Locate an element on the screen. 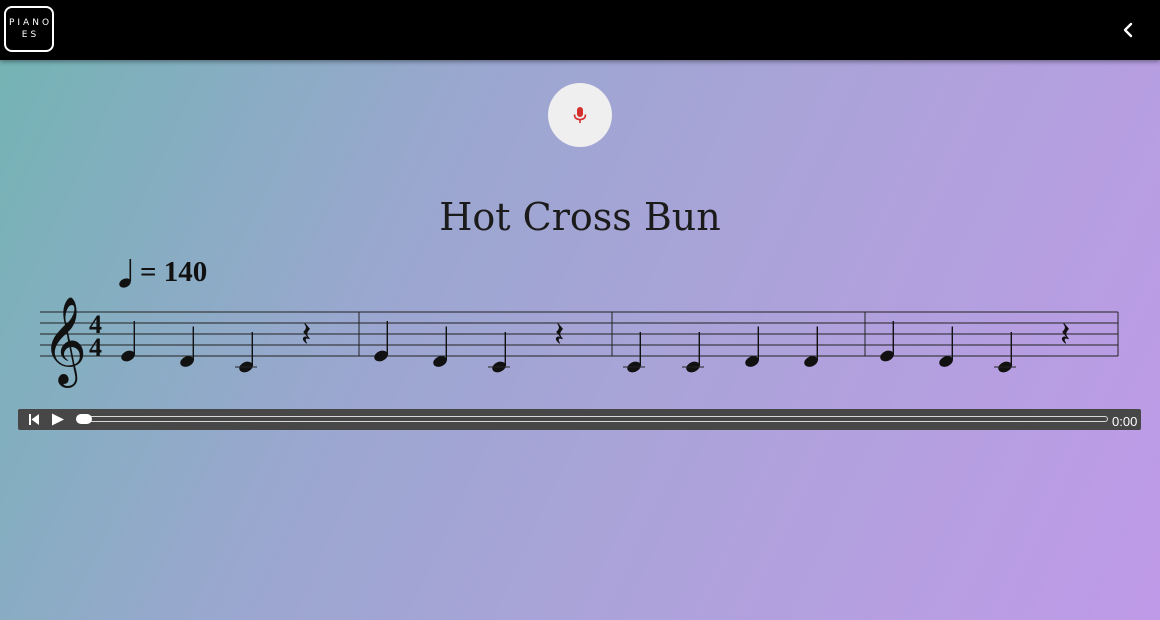 The image size is (1160, 620). time-display: 0:00 is located at coordinates (1125, 421).